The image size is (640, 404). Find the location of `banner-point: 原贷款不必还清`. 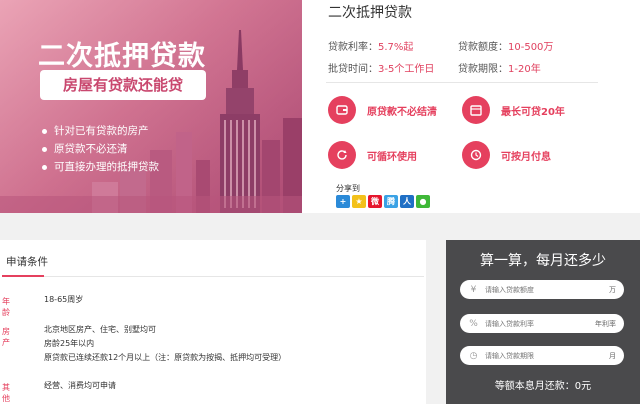

banner-point: 原贷款不必还清 is located at coordinates (100, 149).